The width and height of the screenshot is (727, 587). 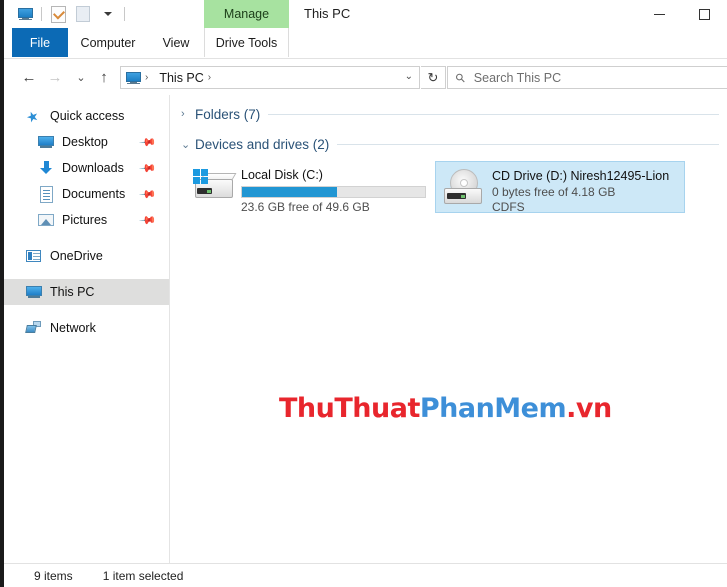 I want to click on contextual-tab-header-manage: Manage, so click(x=246, y=14).